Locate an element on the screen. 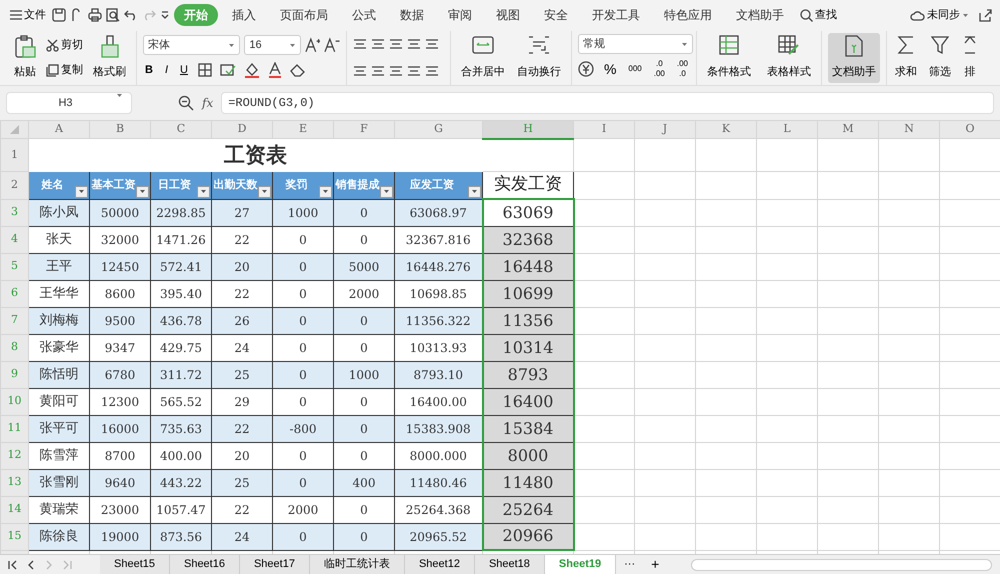 The height and width of the screenshot is (574, 1000). table-cell: 9640 is located at coordinates (120, 482).